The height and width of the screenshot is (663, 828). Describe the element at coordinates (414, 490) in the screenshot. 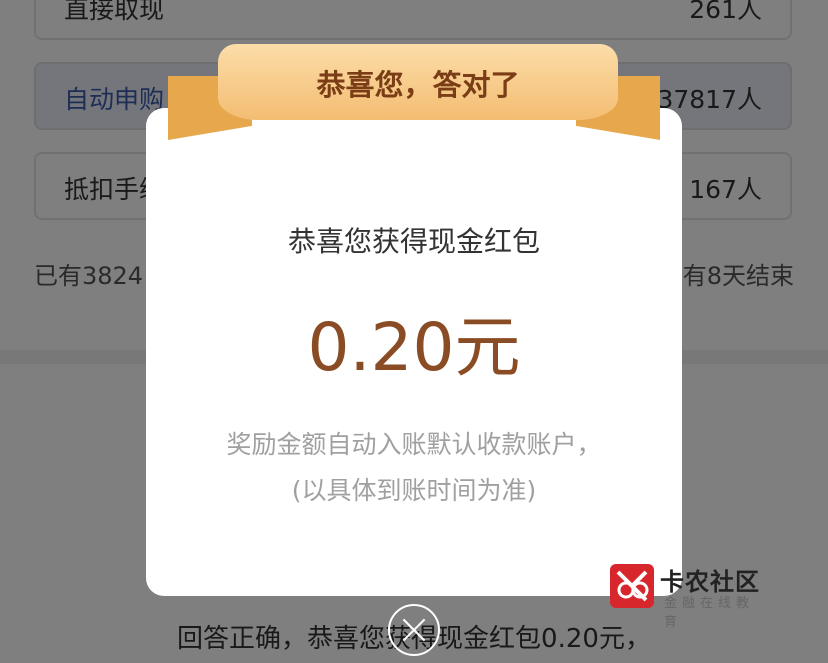

I see `reward-note-line2: (以具体到账时间为准)` at that location.